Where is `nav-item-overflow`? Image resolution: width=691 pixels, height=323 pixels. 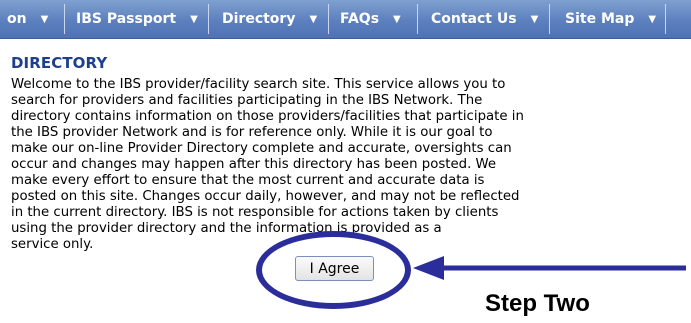 nav-item-overflow is located at coordinates (678, 19).